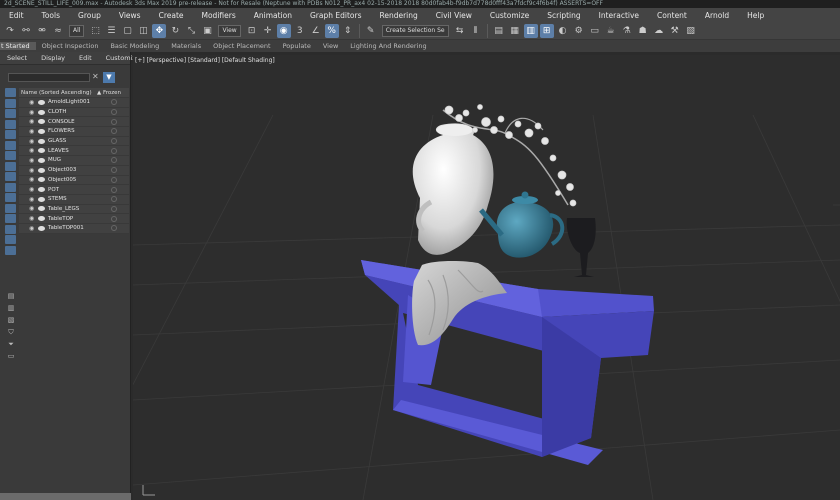 The height and width of the screenshot is (500, 840). Describe the element at coordinates (10, 176) in the screenshot. I see `display-bones-icon` at that location.